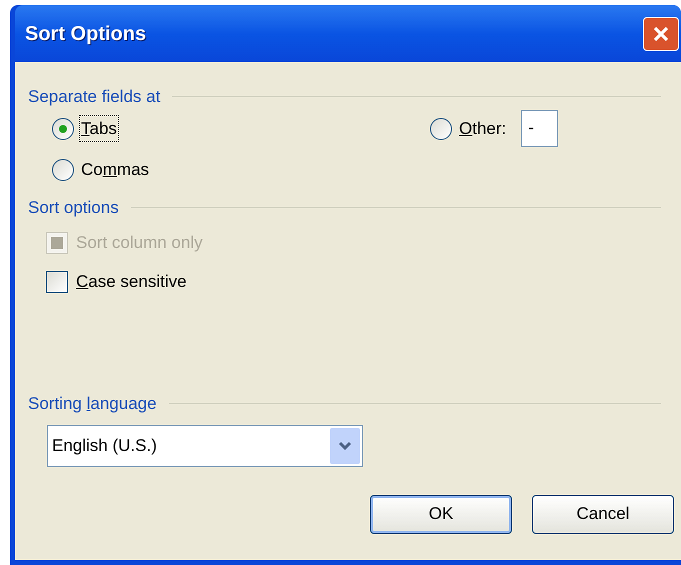 This screenshot has width=681, height=565. What do you see at coordinates (124, 242) in the screenshot?
I see `checkbox-option: Sort column only` at bounding box center [124, 242].